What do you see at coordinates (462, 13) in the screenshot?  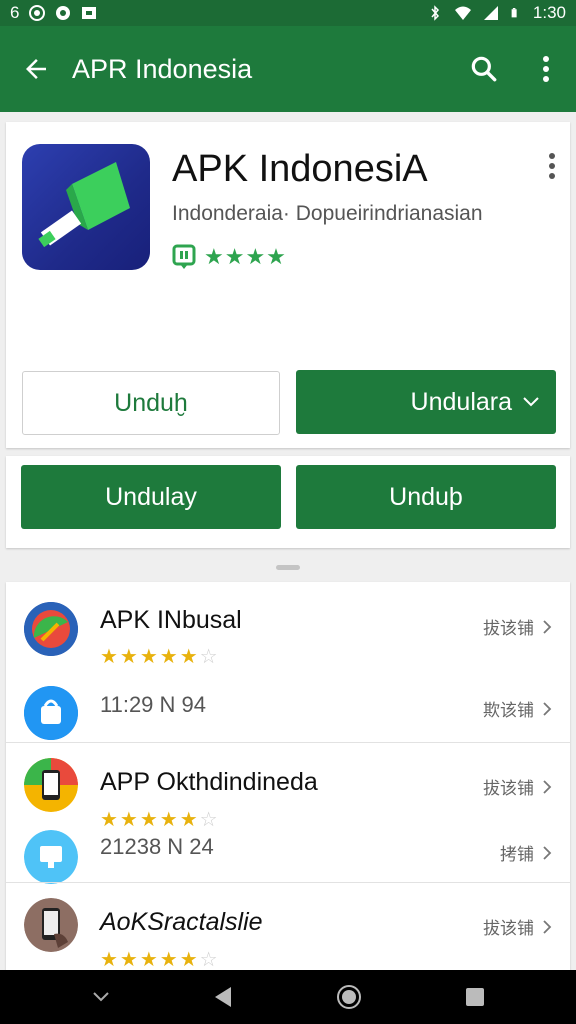 I see `wifi-icon` at bounding box center [462, 13].